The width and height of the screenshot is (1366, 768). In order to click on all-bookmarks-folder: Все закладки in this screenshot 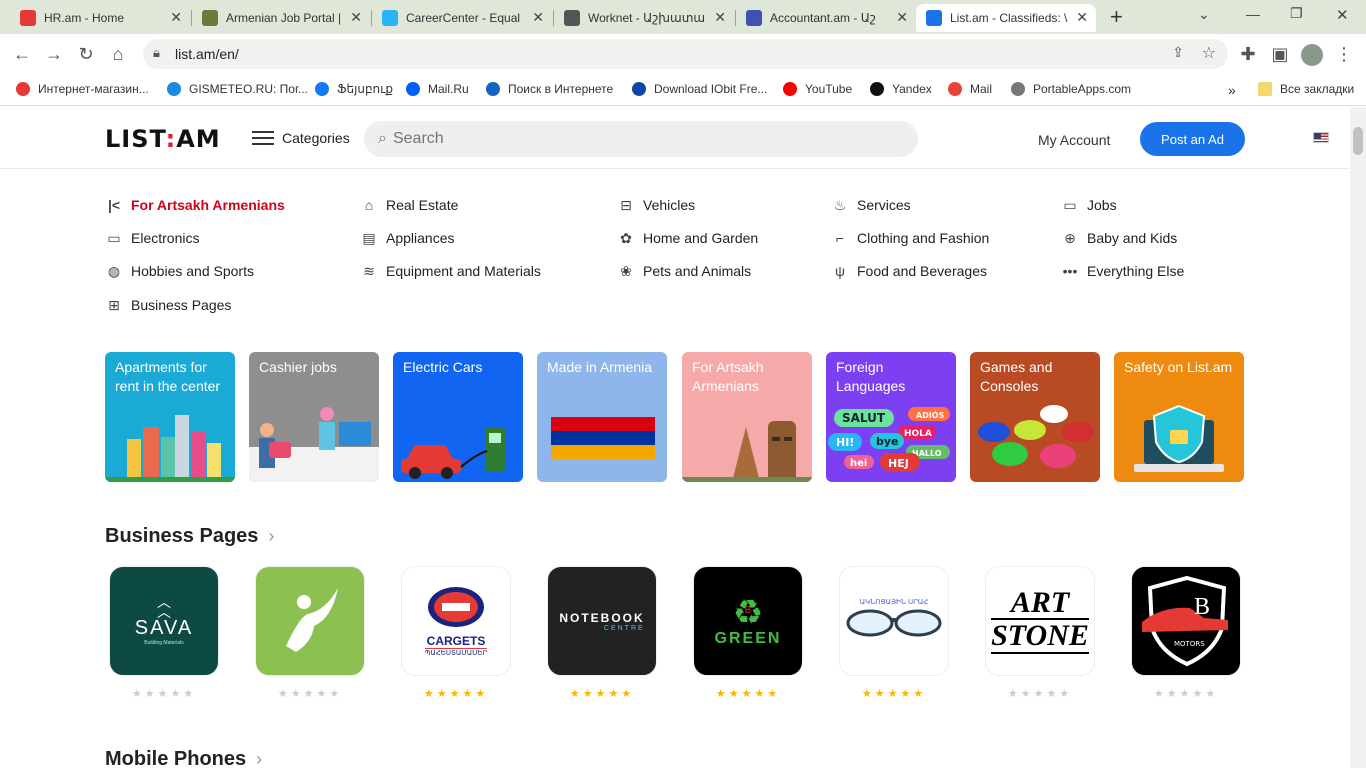, I will do `click(1306, 89)`.